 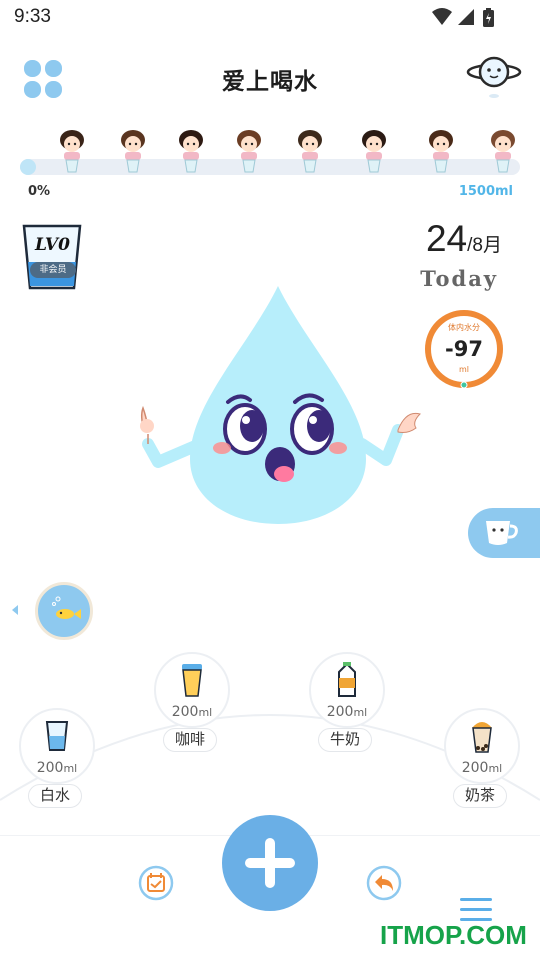 I want to click on signal-icon, so click(x=466, y=17).